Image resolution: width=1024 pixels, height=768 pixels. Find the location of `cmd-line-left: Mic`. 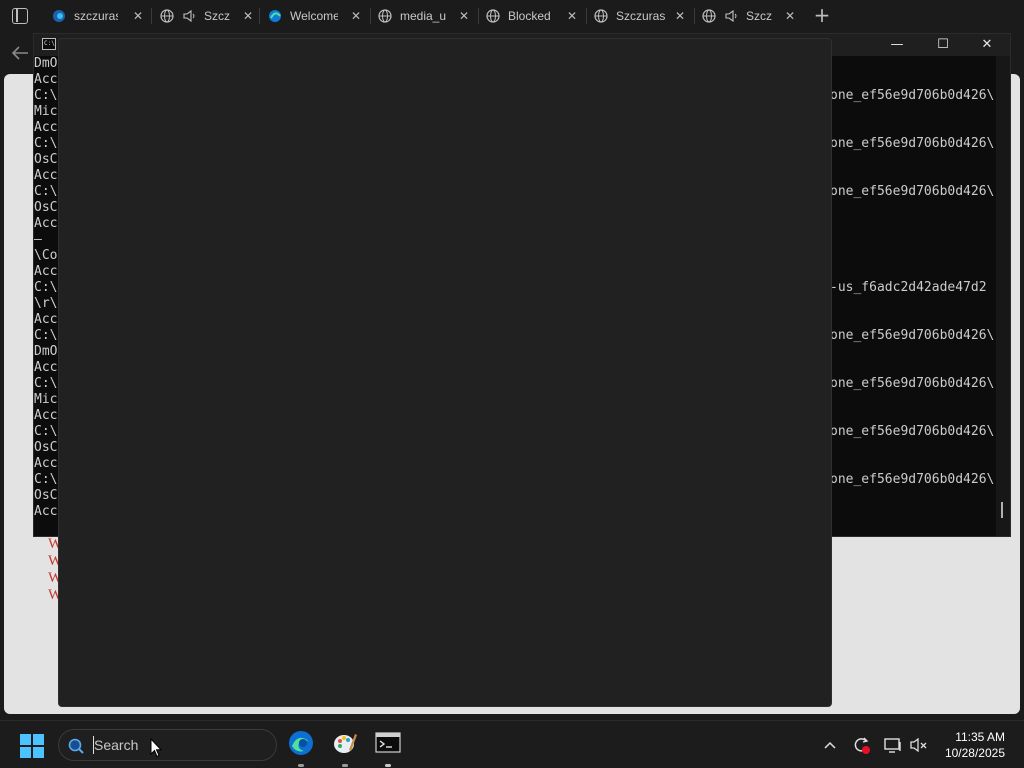

cmd-line-left: Mic is located at coordinates (46, 399).